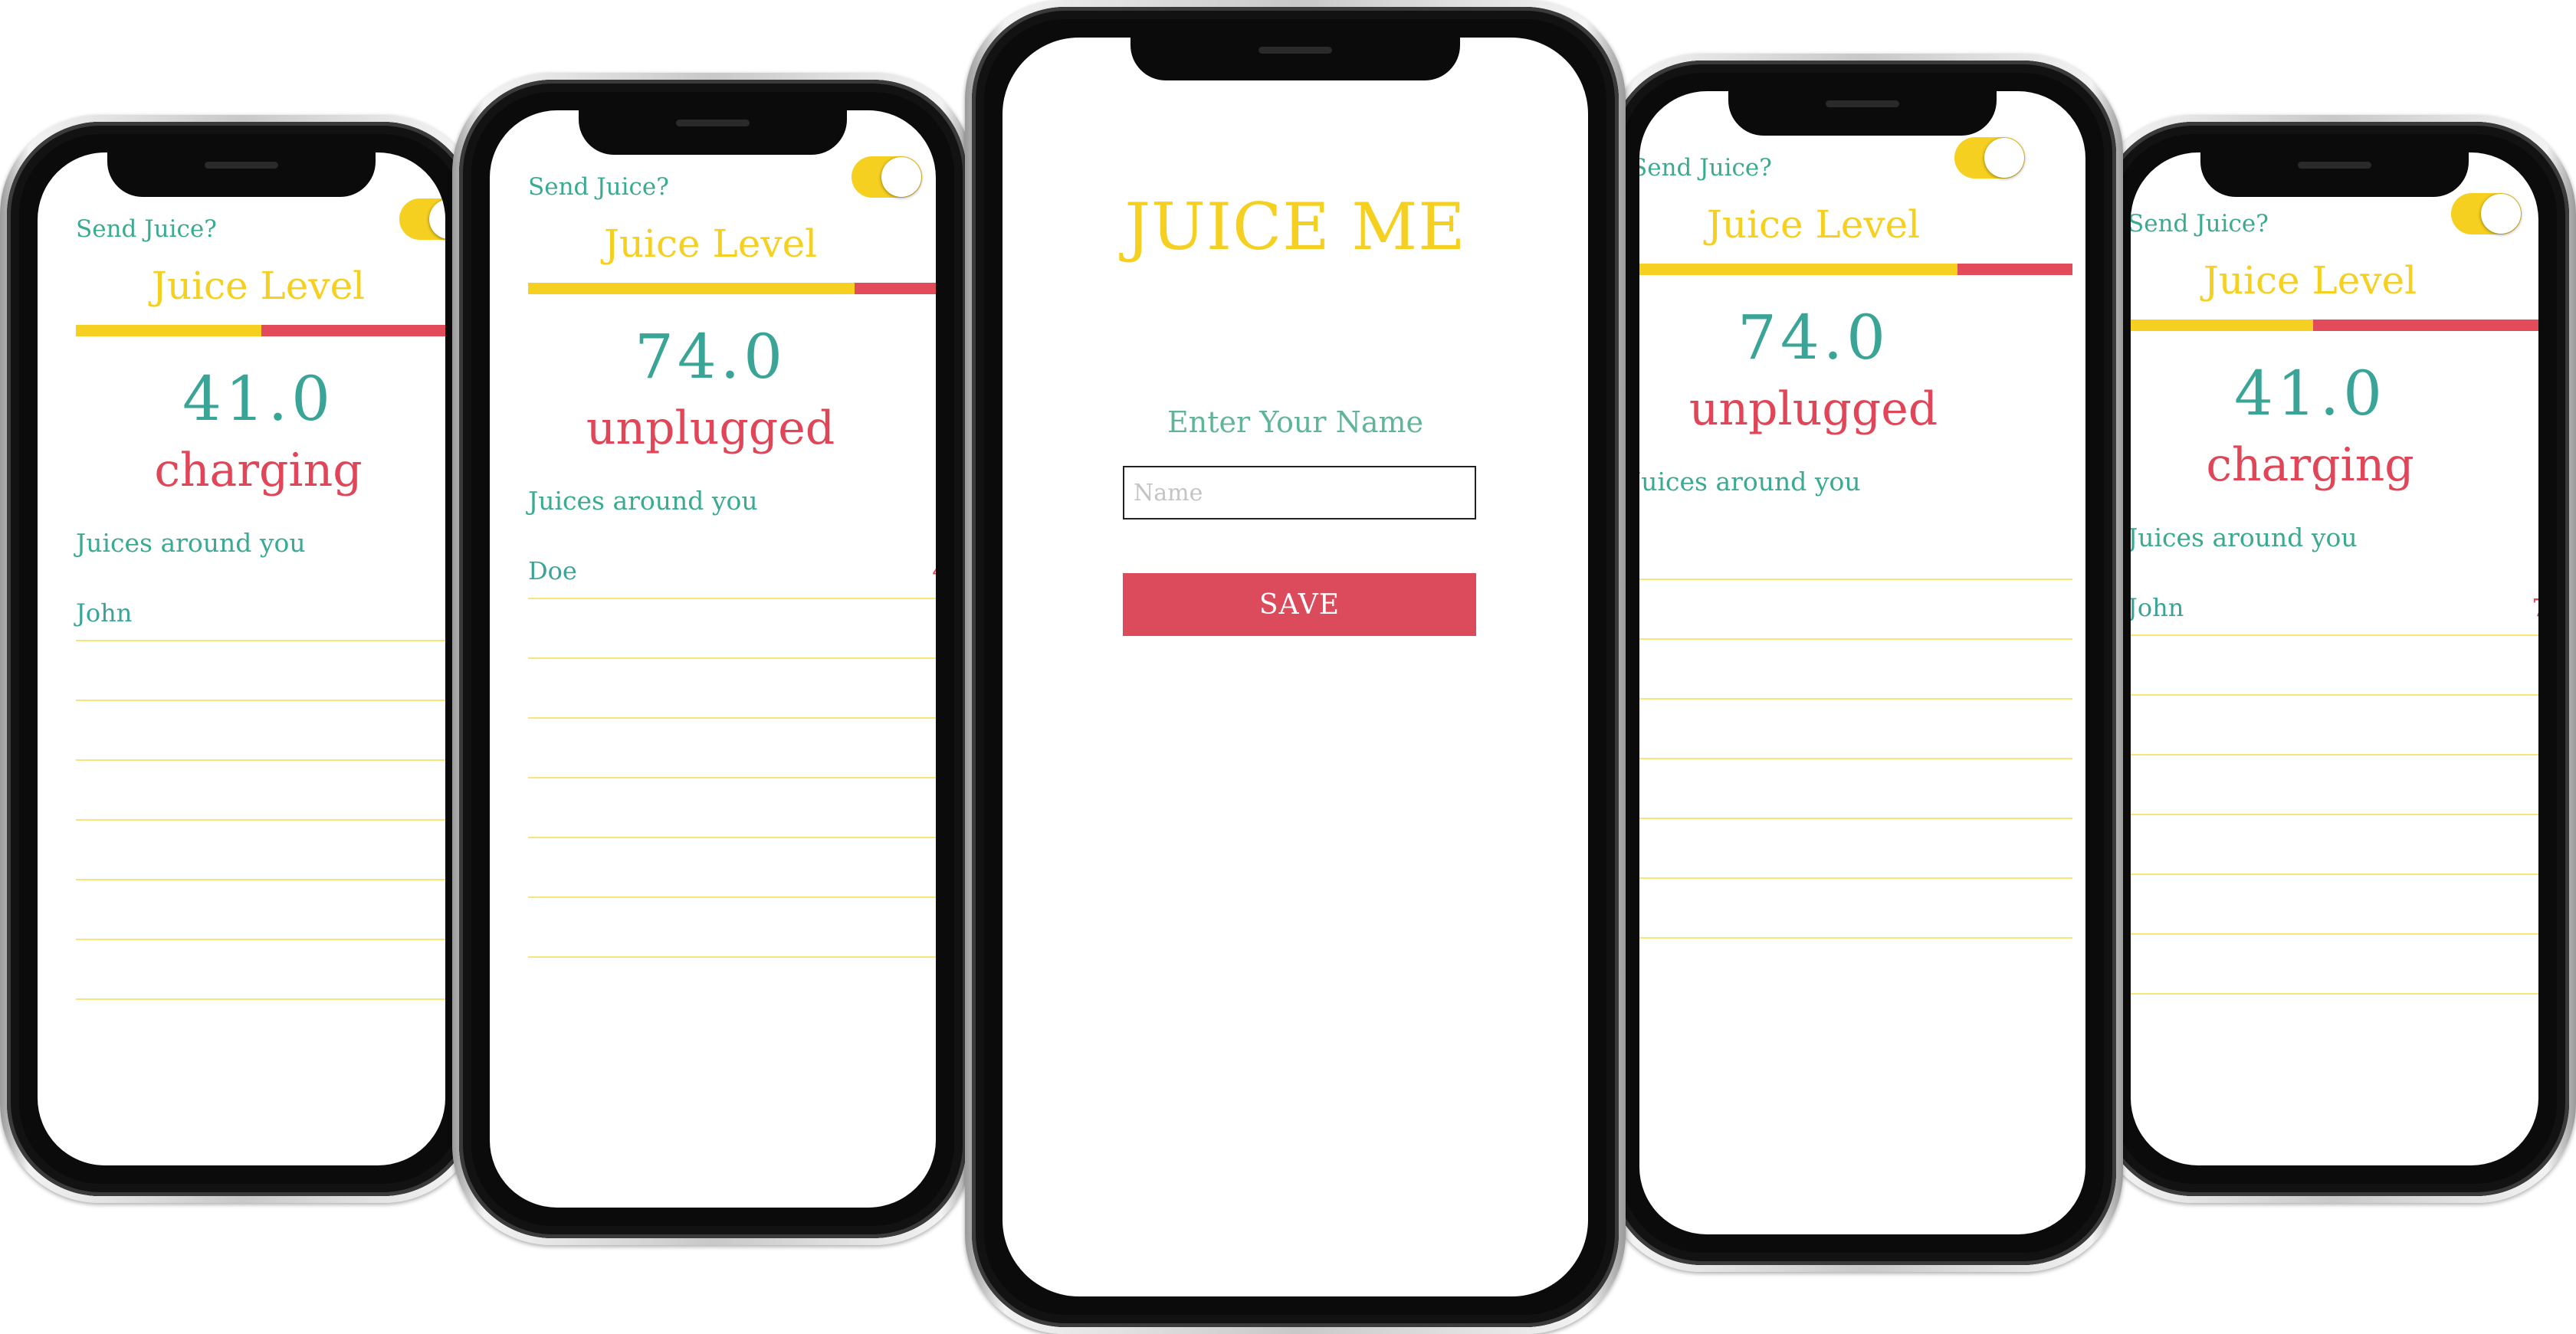 Image resolution: width=2576 pixels, height=1334 pixels. Describe the element at coordinates (1295, 226) in the screenshot. I see `app-title: JUICE ME` at that location.